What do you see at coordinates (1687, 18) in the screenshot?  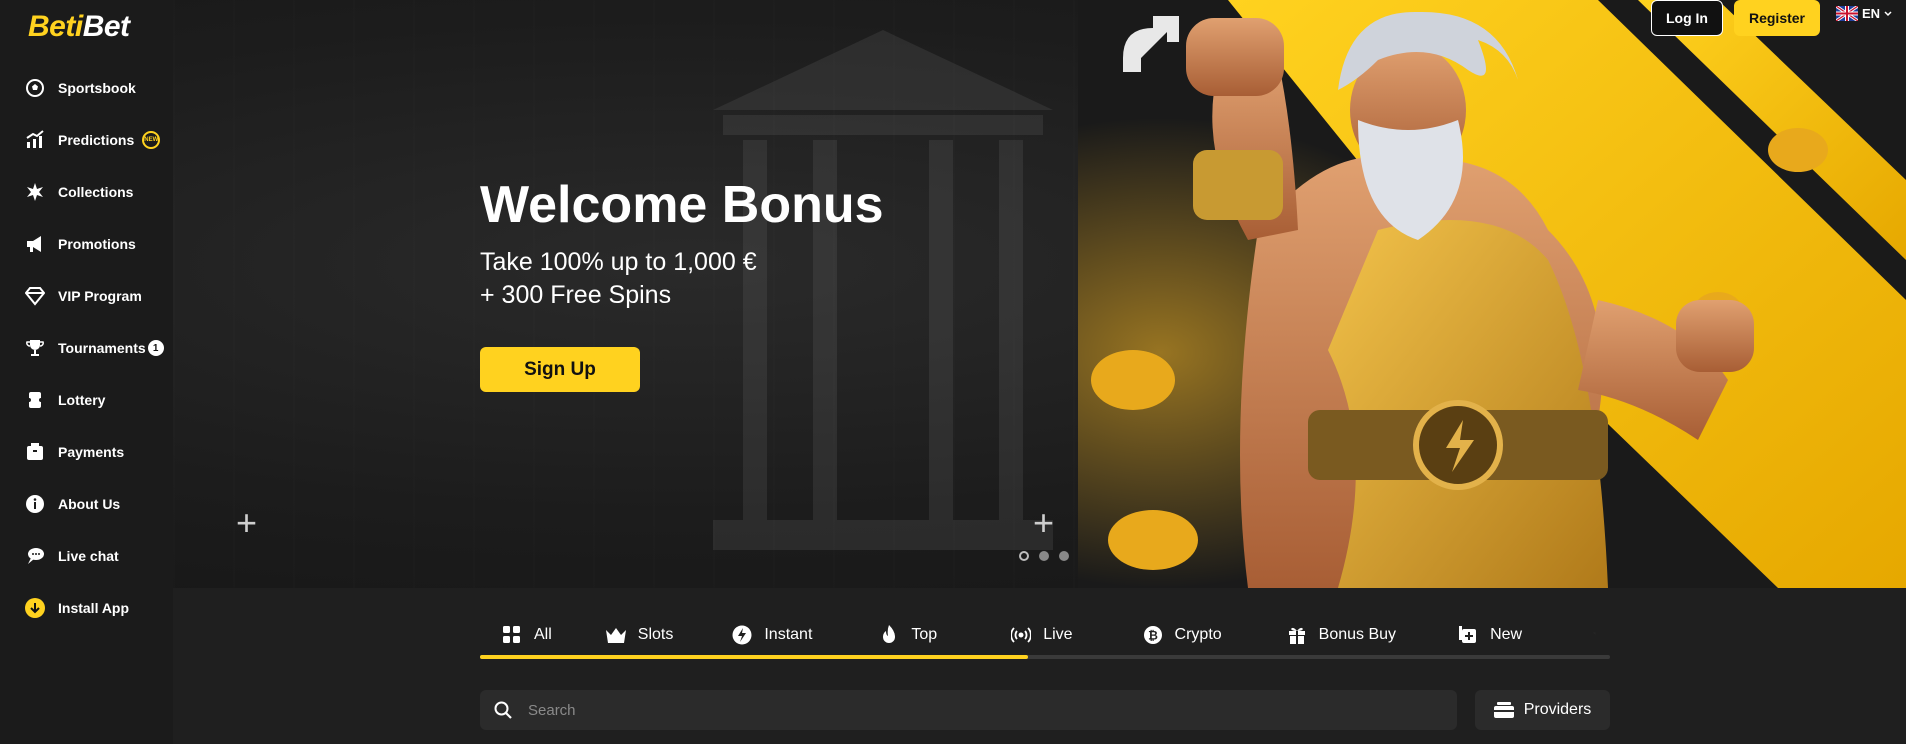 I see `log-in-button: Log In` at bounding box center [1687, 18].